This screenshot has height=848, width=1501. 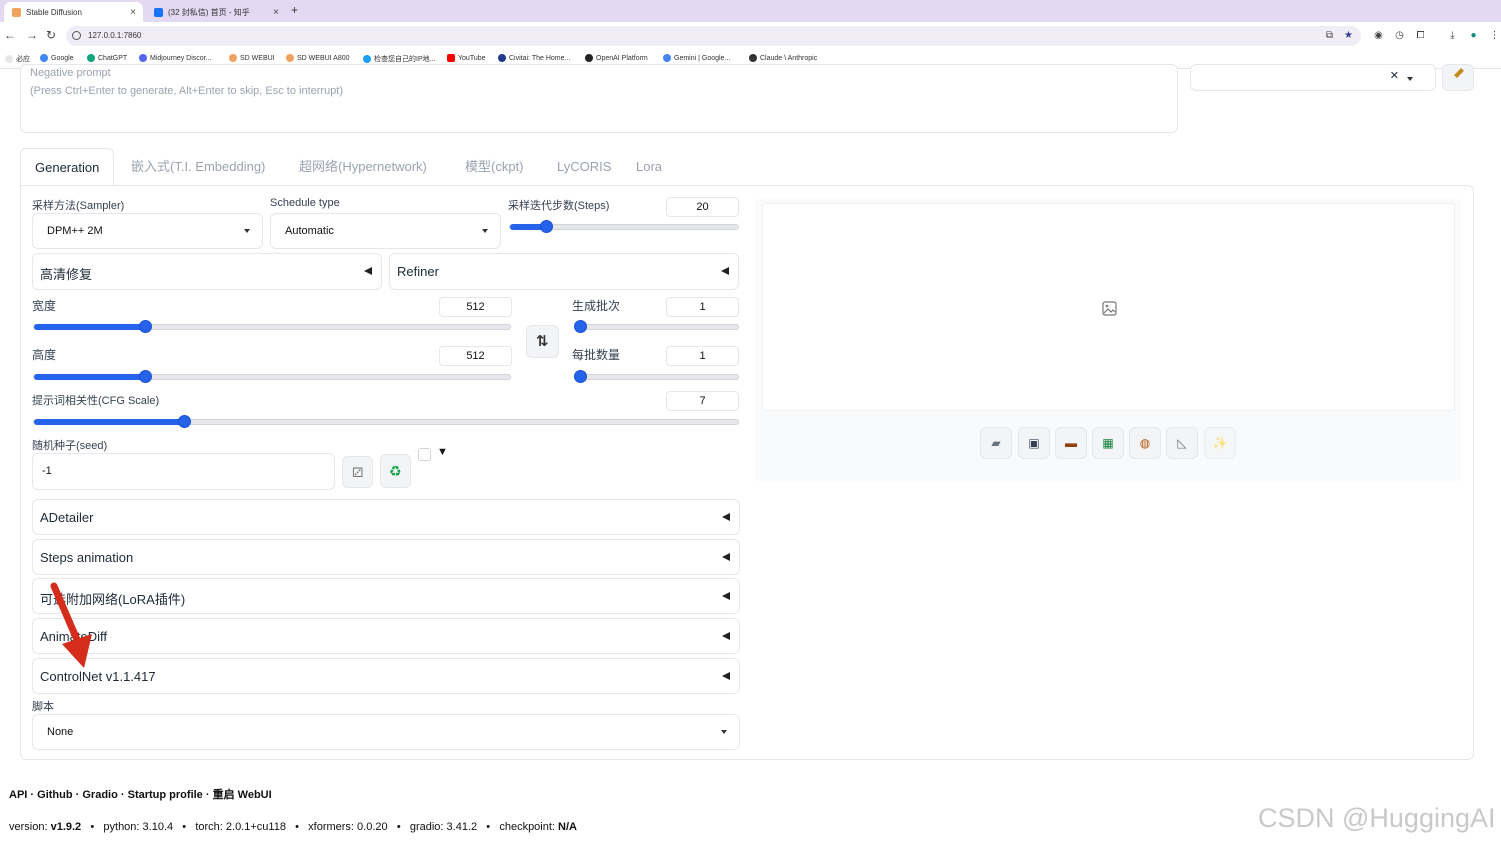 What do you see at coordinates (76, 35) in the screenshot?
I see `site-info-icon` at bounding box center [76, 35].